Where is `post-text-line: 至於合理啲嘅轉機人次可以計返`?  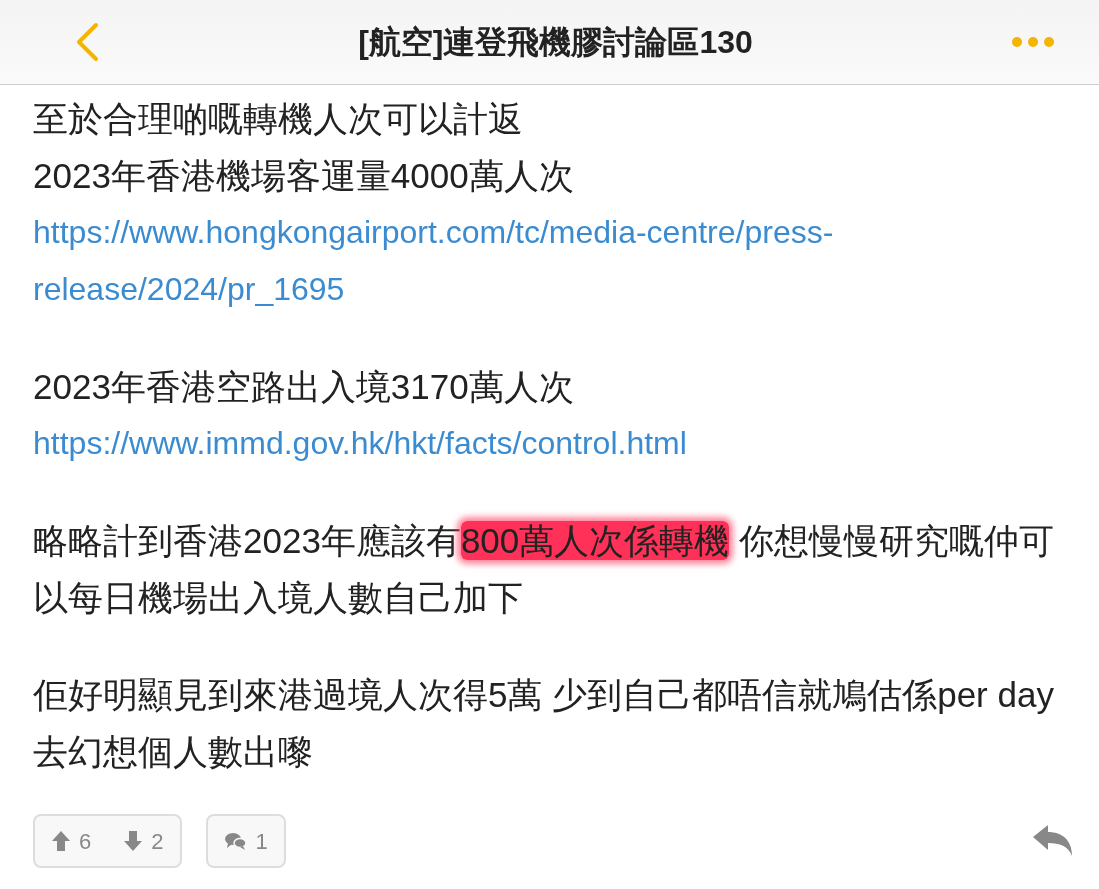 post-text-line: 至於合理啲嘅轉機人次可以計返 is located at coordinates (278, 119).